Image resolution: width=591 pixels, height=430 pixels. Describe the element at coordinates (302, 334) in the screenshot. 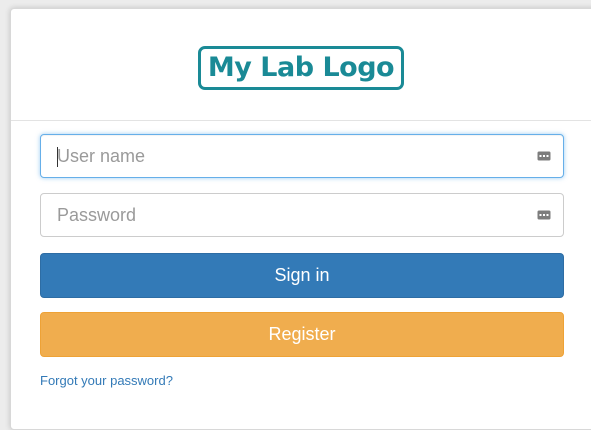

I see `register-button: Register` at that location.